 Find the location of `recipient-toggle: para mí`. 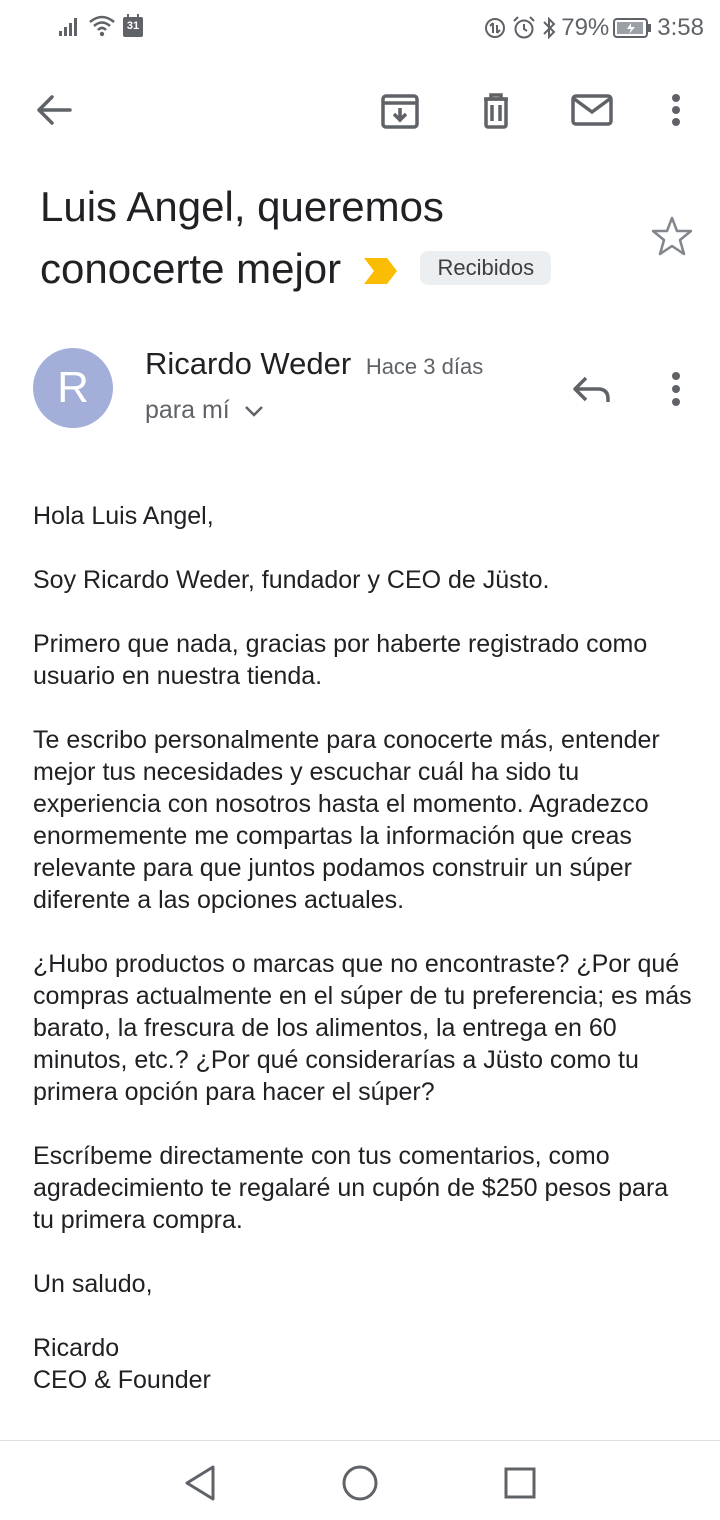

recipient-toggle: para mí is located at coordinates (204, 410).